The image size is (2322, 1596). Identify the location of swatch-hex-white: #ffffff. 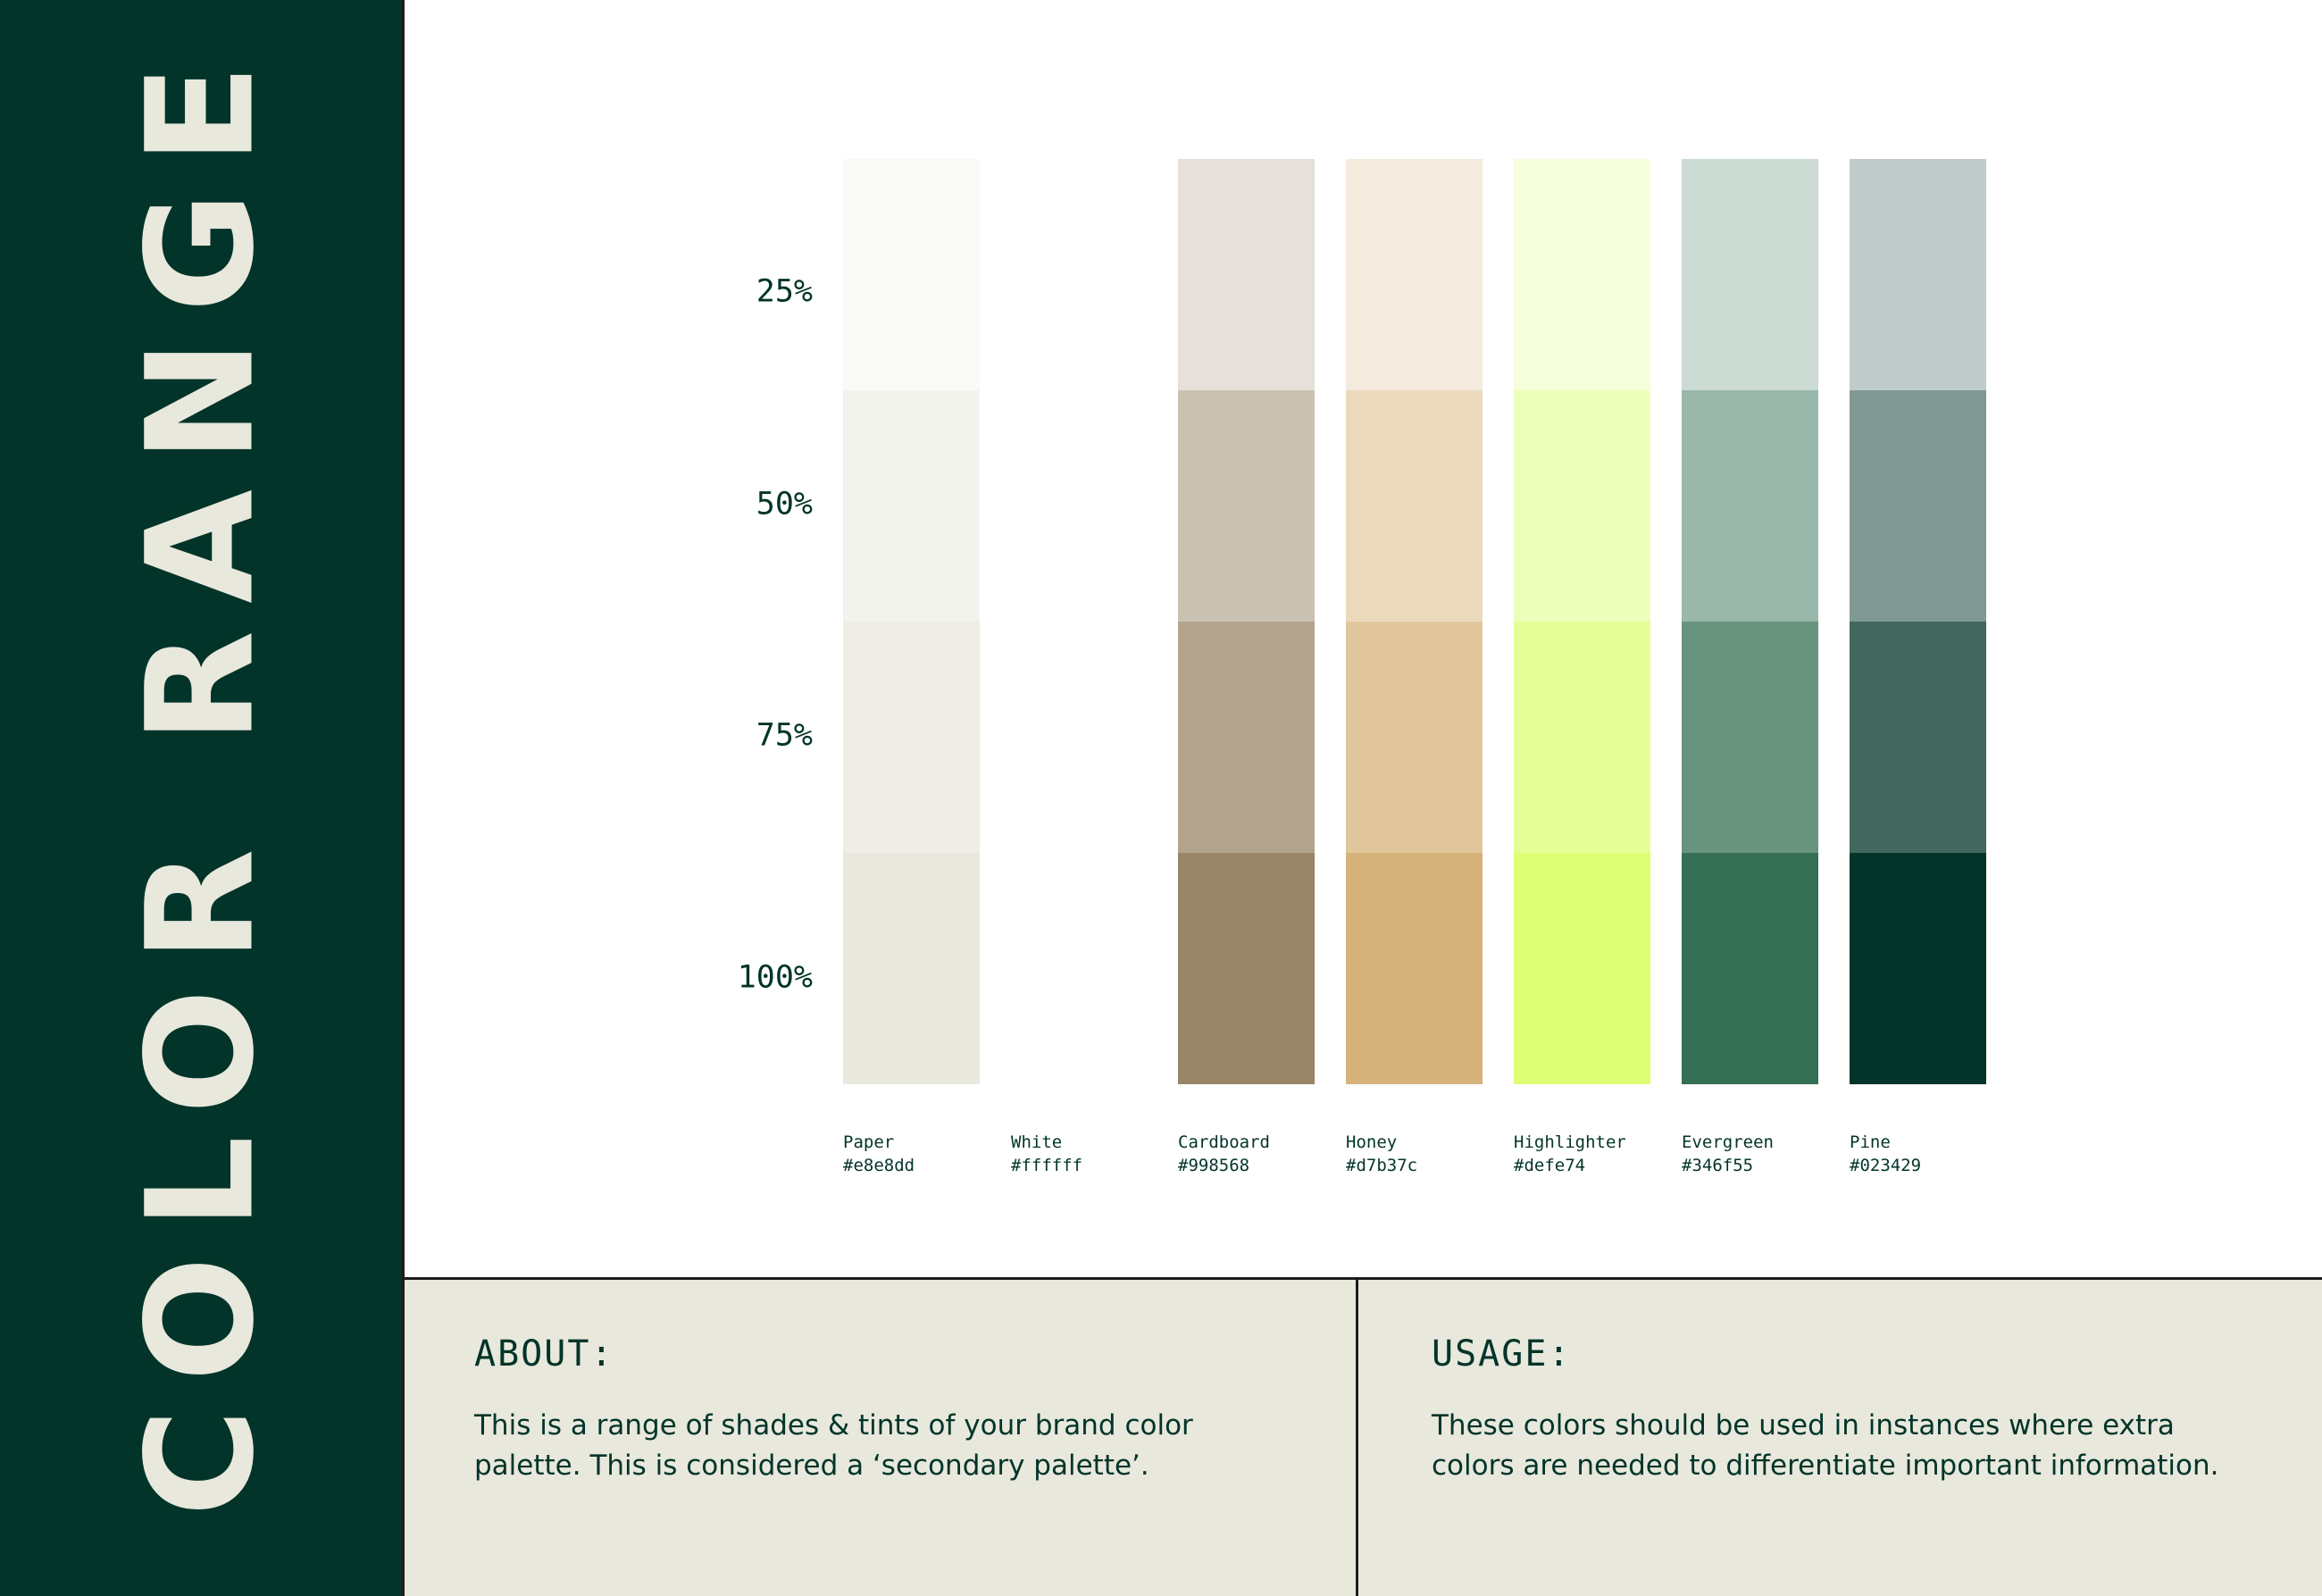
(1047, 1165).